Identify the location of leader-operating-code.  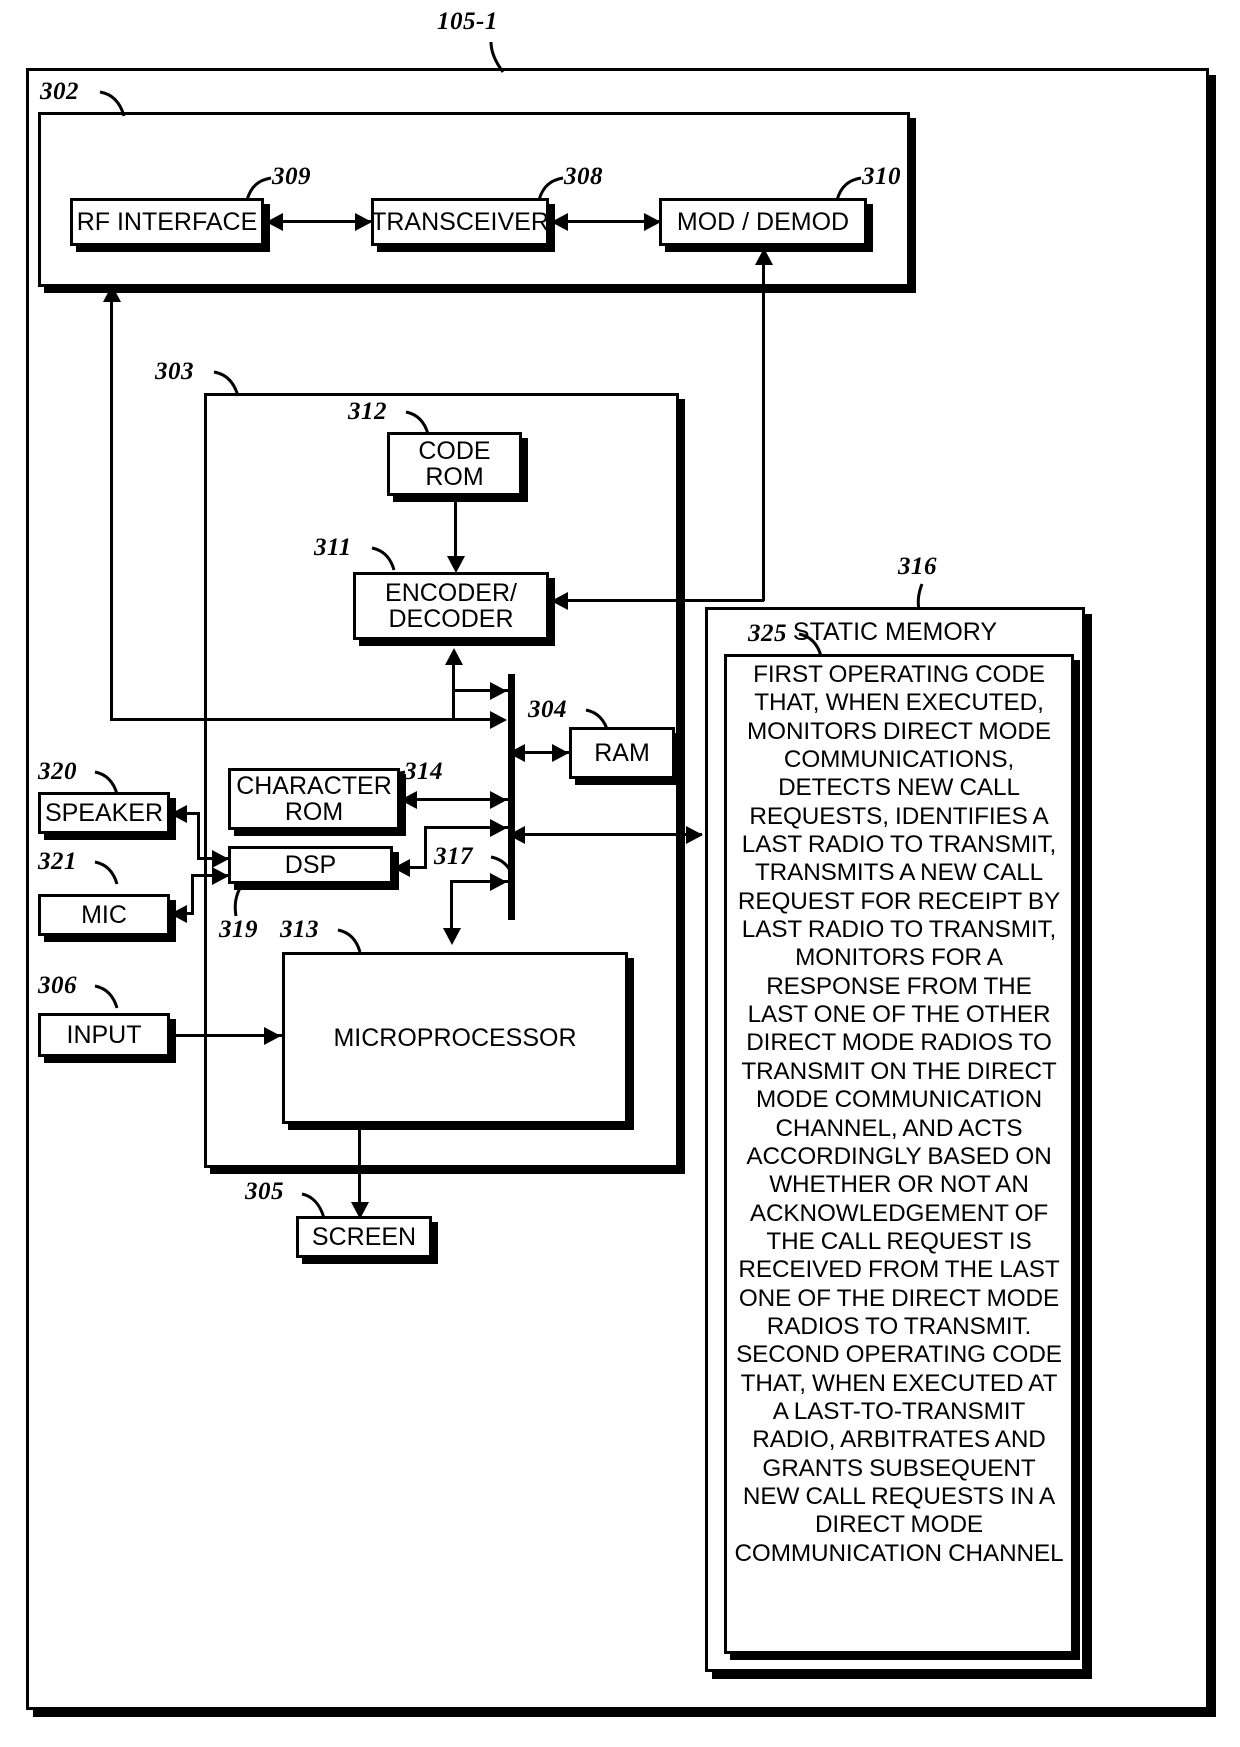
(817, 646).